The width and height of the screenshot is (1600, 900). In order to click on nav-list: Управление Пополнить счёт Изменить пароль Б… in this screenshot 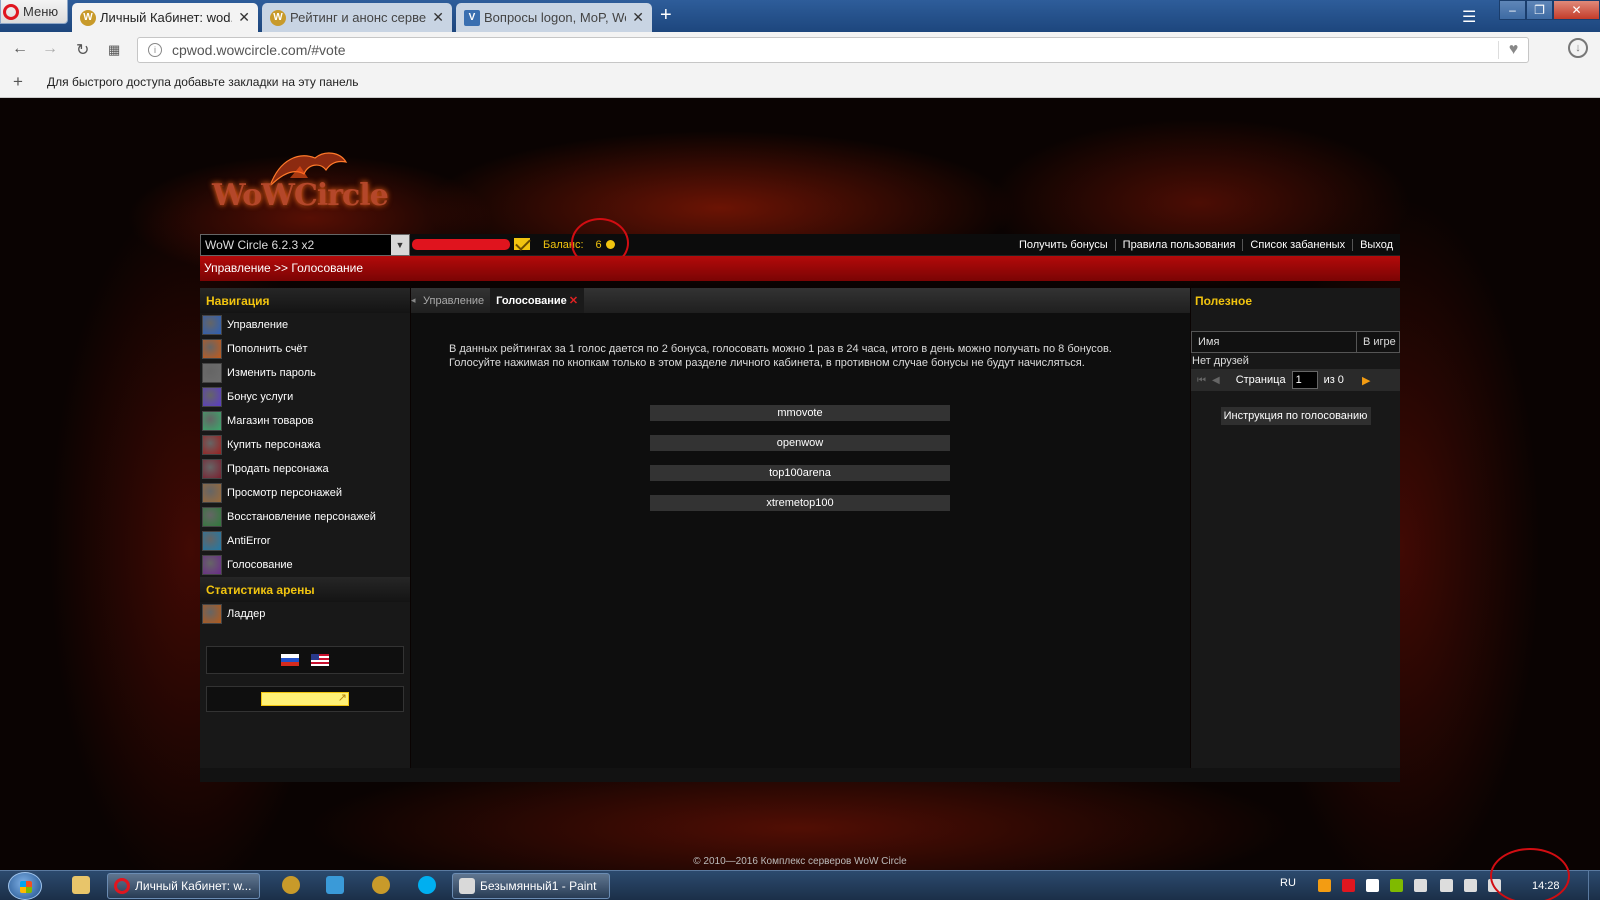, I will do `click(305, 445)`.